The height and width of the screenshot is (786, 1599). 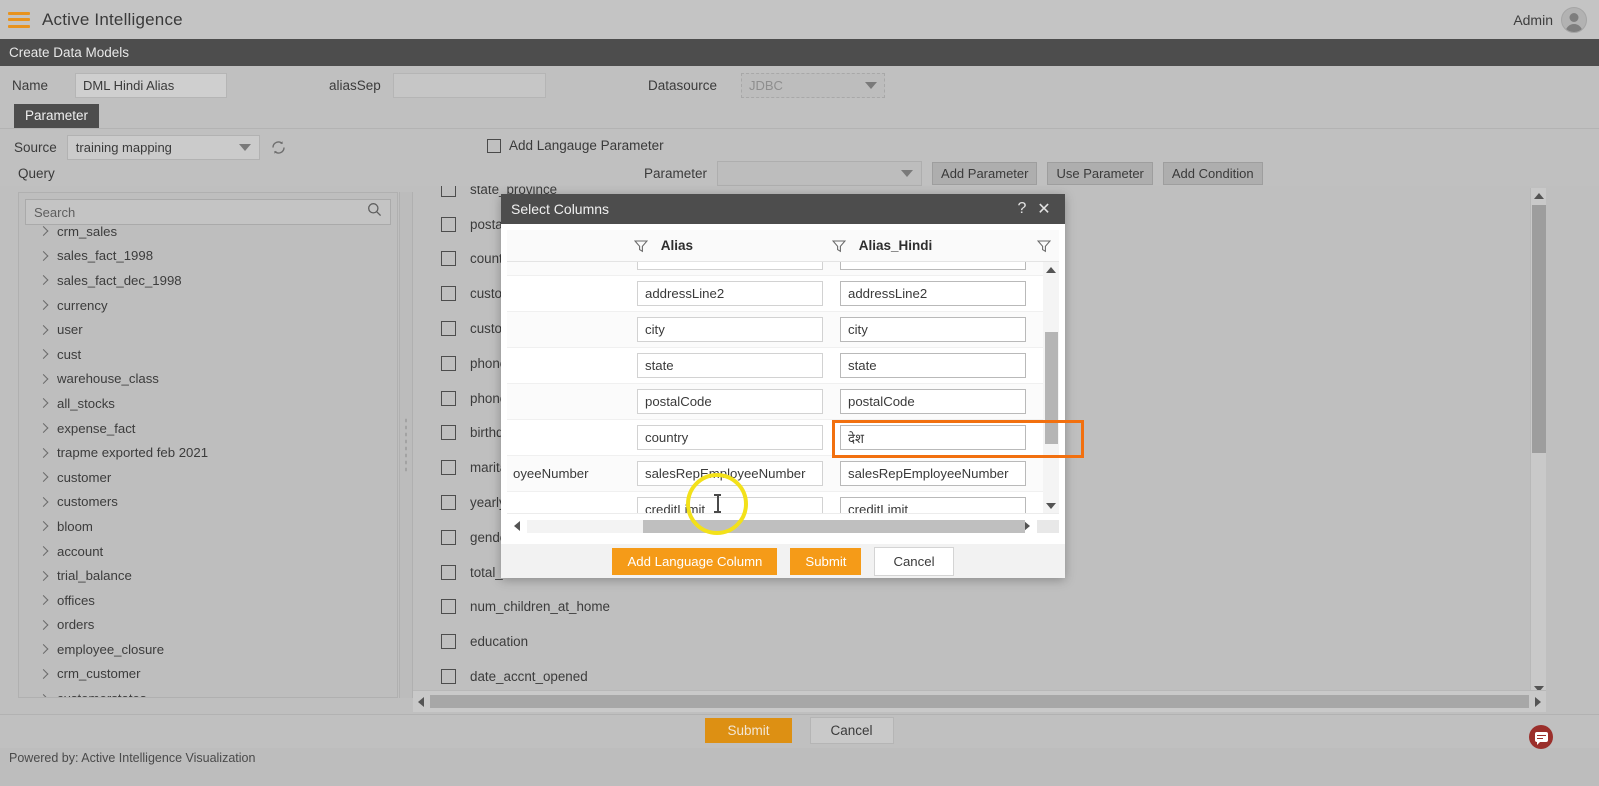 I want to click on tree-item: all_stocks, so click(x=208, y=403).